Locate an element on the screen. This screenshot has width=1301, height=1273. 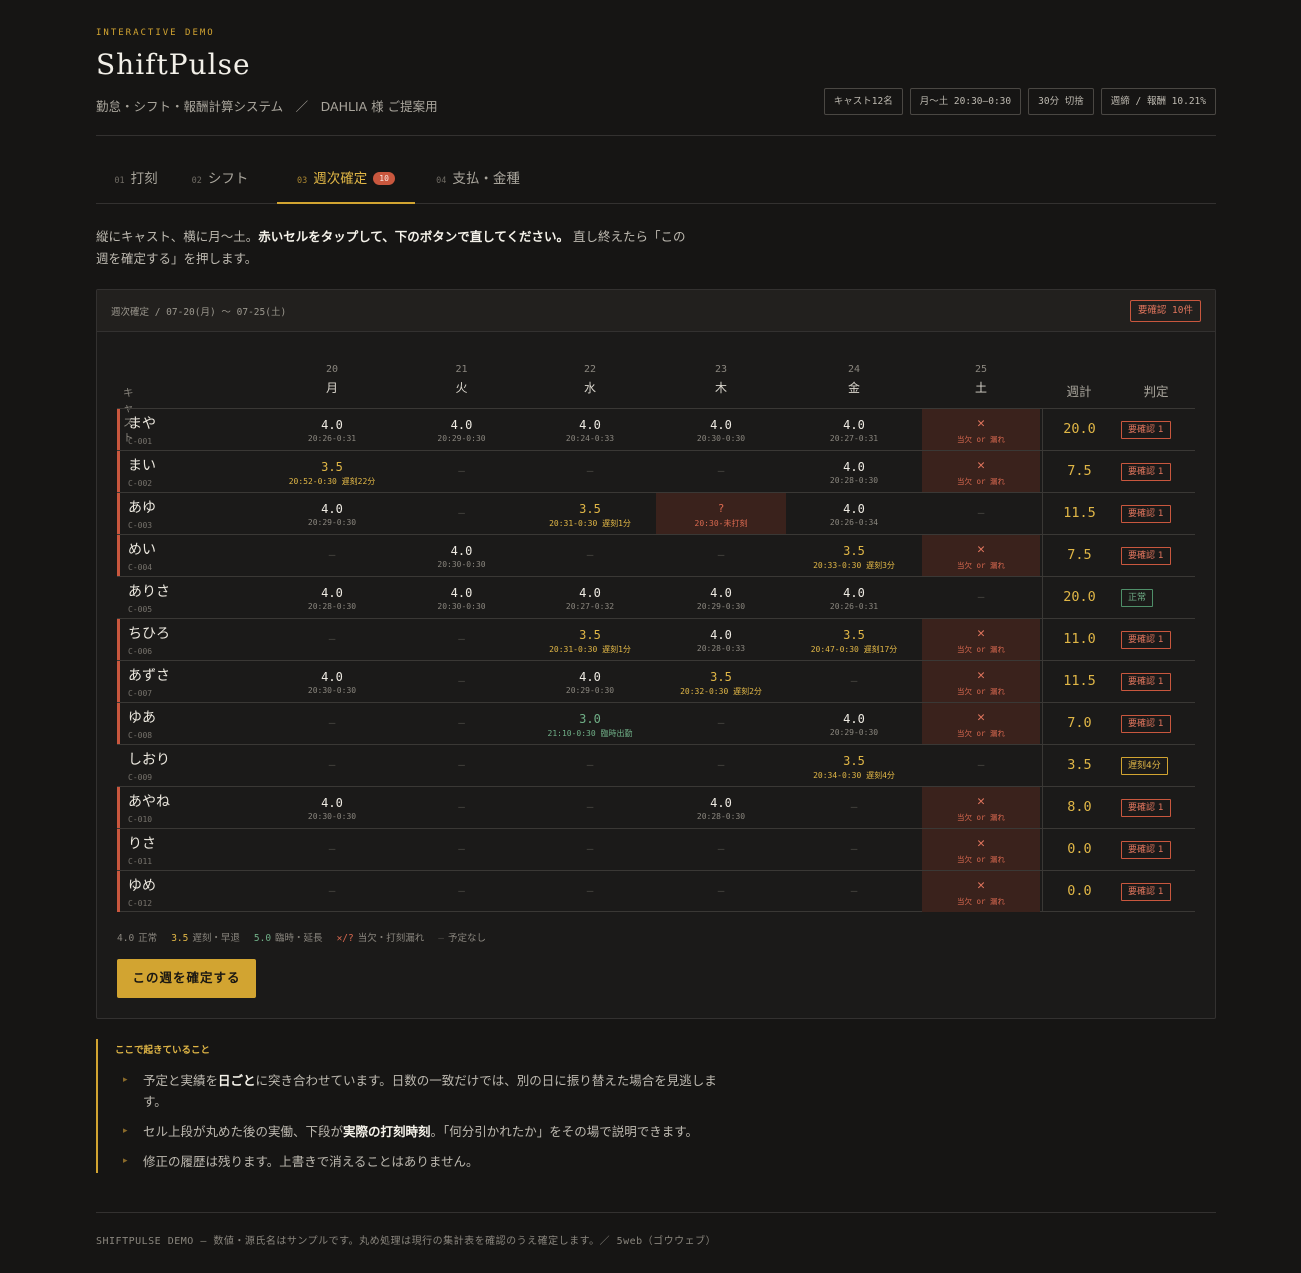
day-cell: 3.5 20:33-0:30 遅刻3分 is located at coordinates (854, 555).